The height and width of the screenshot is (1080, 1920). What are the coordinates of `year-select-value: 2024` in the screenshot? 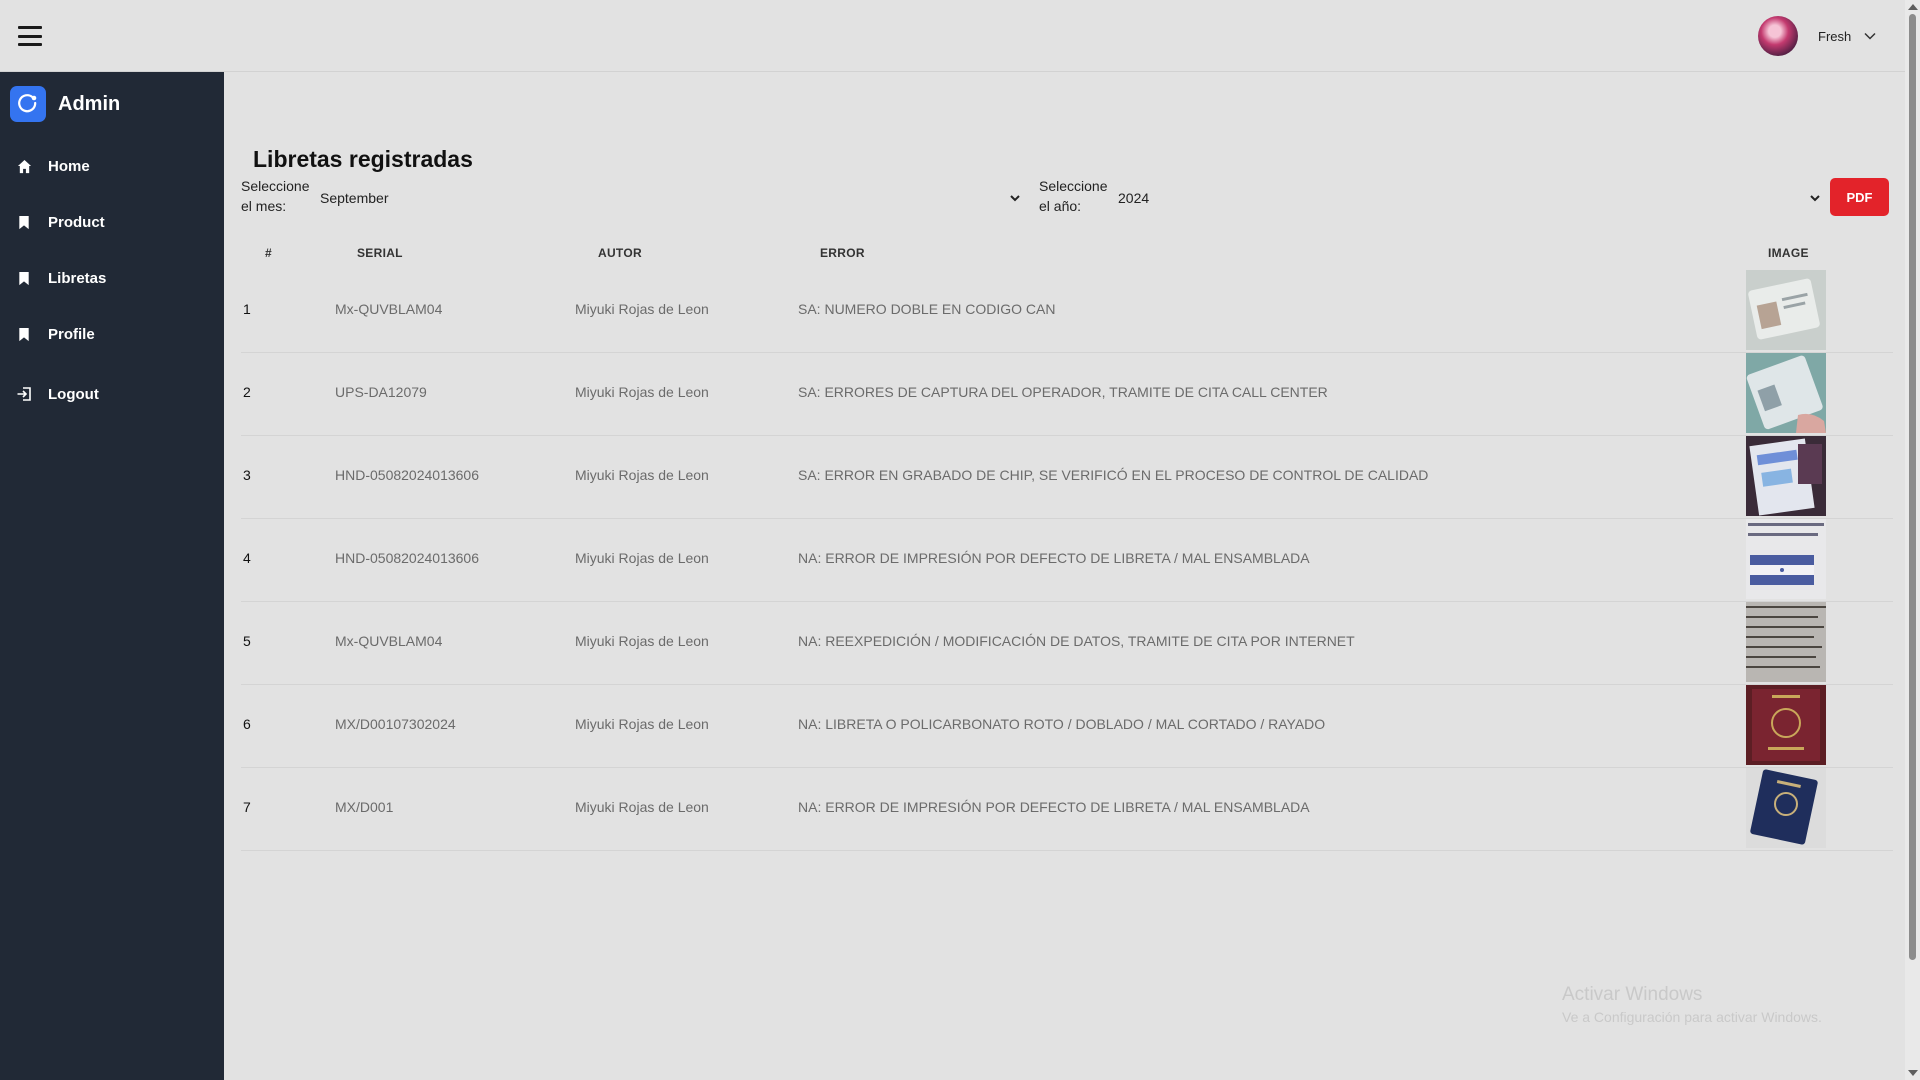 It's located at (1134, 198).